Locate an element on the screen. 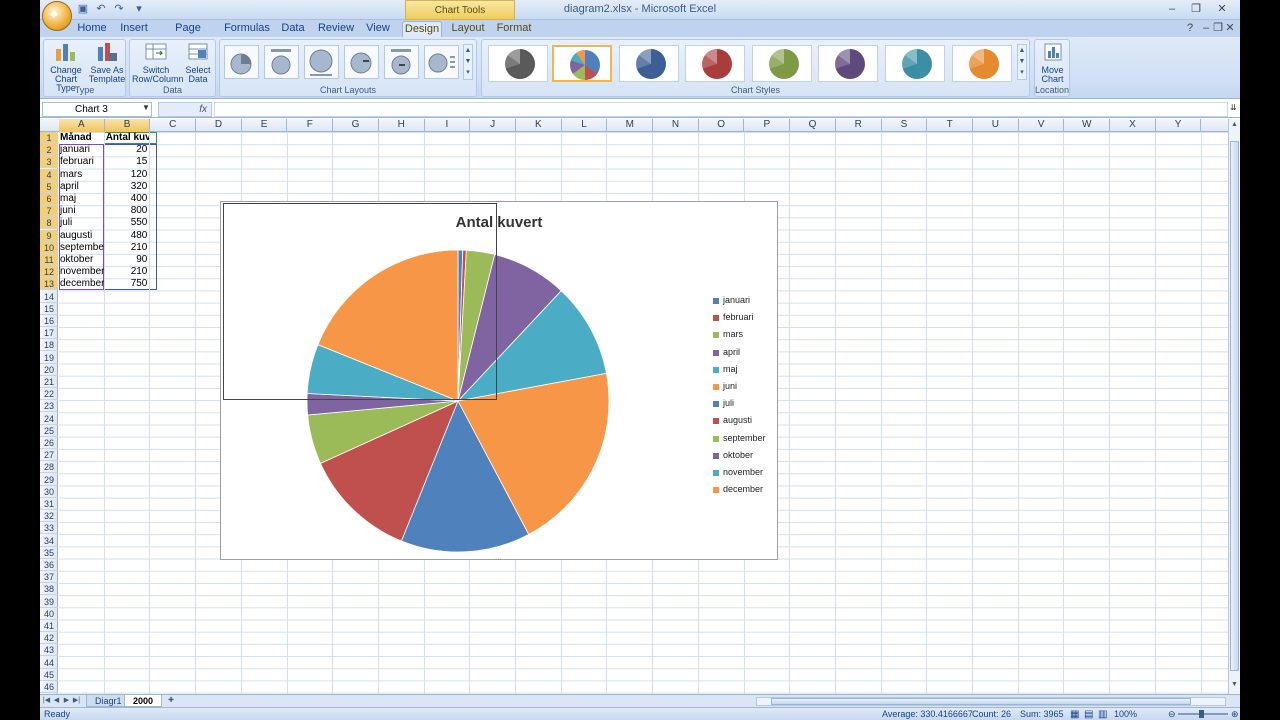 The height and width of the screenshot is (720, 1280). tab-home: Home is located at coordinates (92, 29).